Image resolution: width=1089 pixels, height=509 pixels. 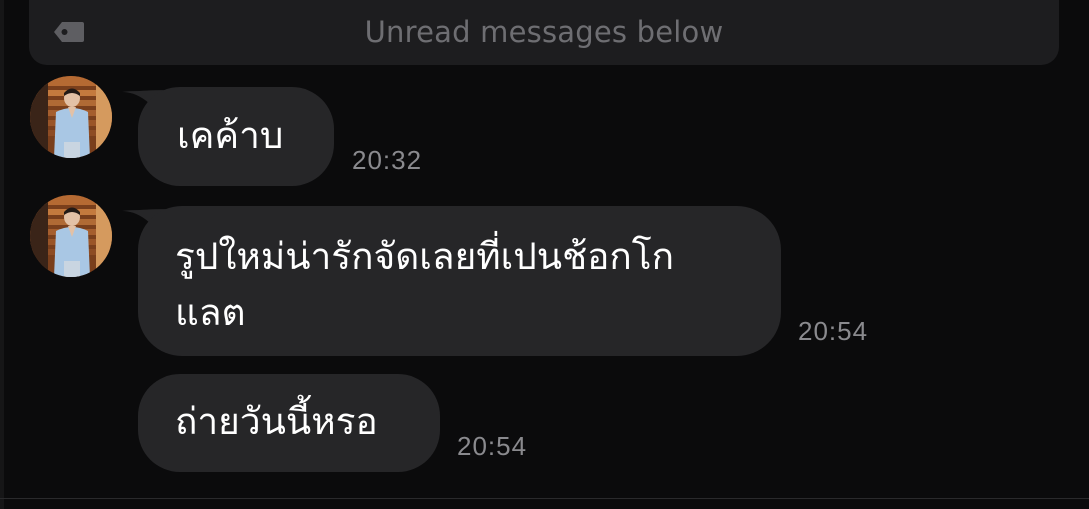 What do you see at coordinates (544, 498) in the screenshot?
I see `bottom-divider` at bounding box center [544, 498].